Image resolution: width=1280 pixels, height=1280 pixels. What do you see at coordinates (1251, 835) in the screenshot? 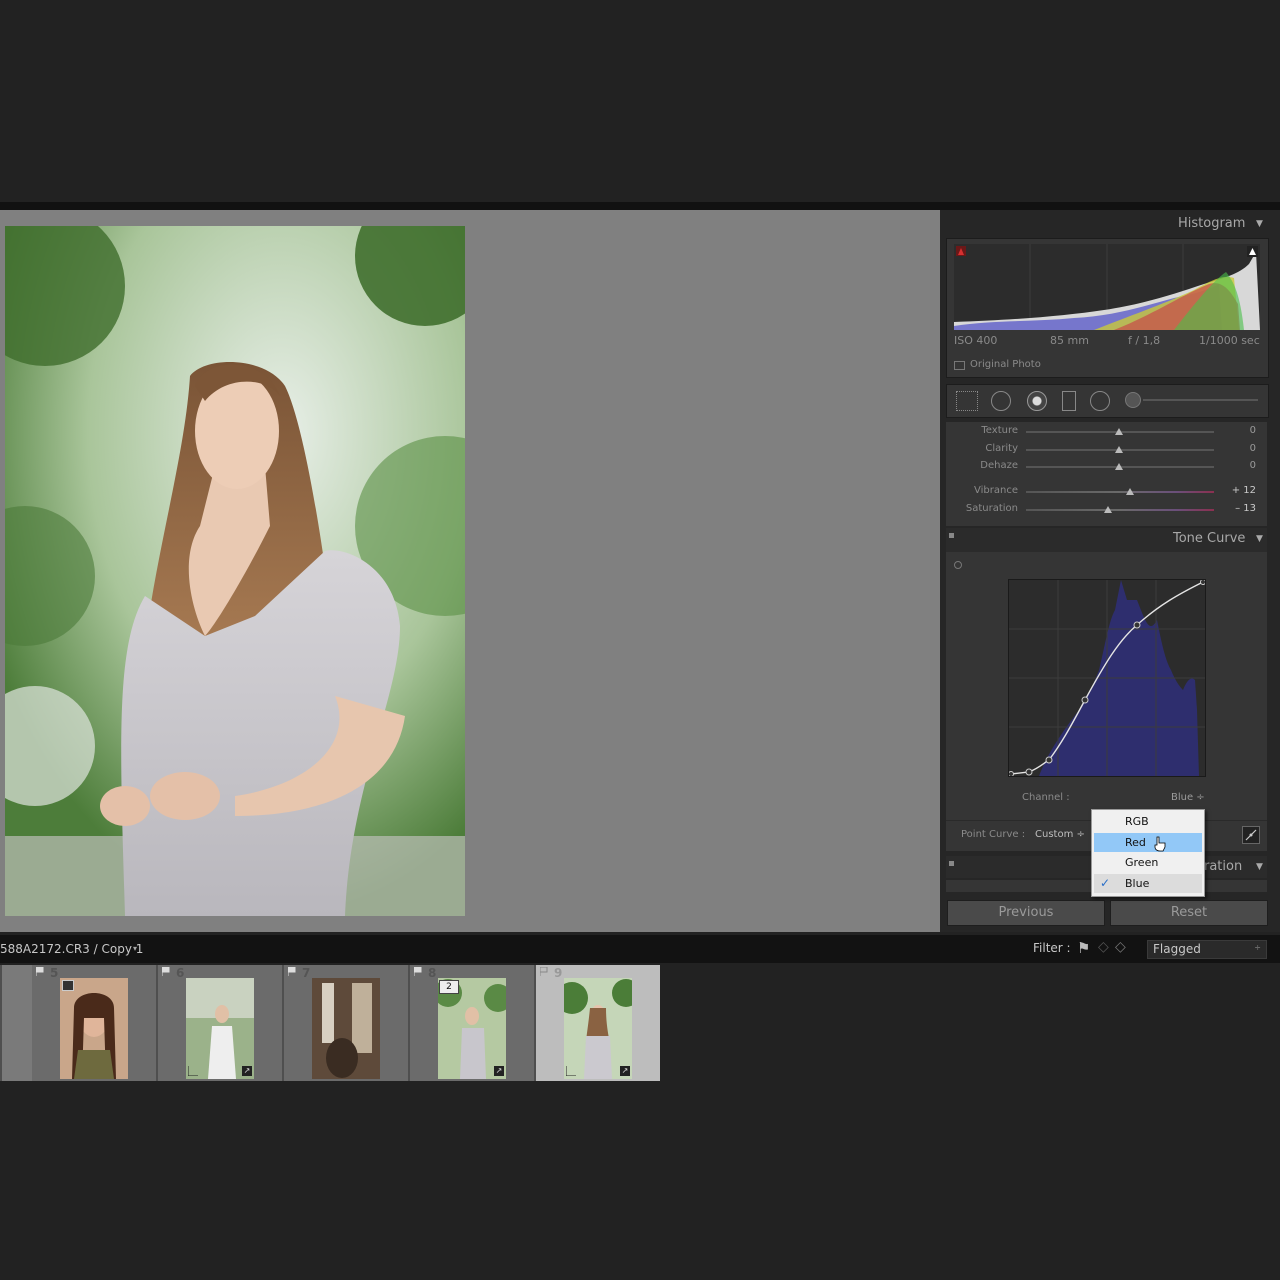
I see `point-curve-edit-icon` at bounding box center [1251, 835].